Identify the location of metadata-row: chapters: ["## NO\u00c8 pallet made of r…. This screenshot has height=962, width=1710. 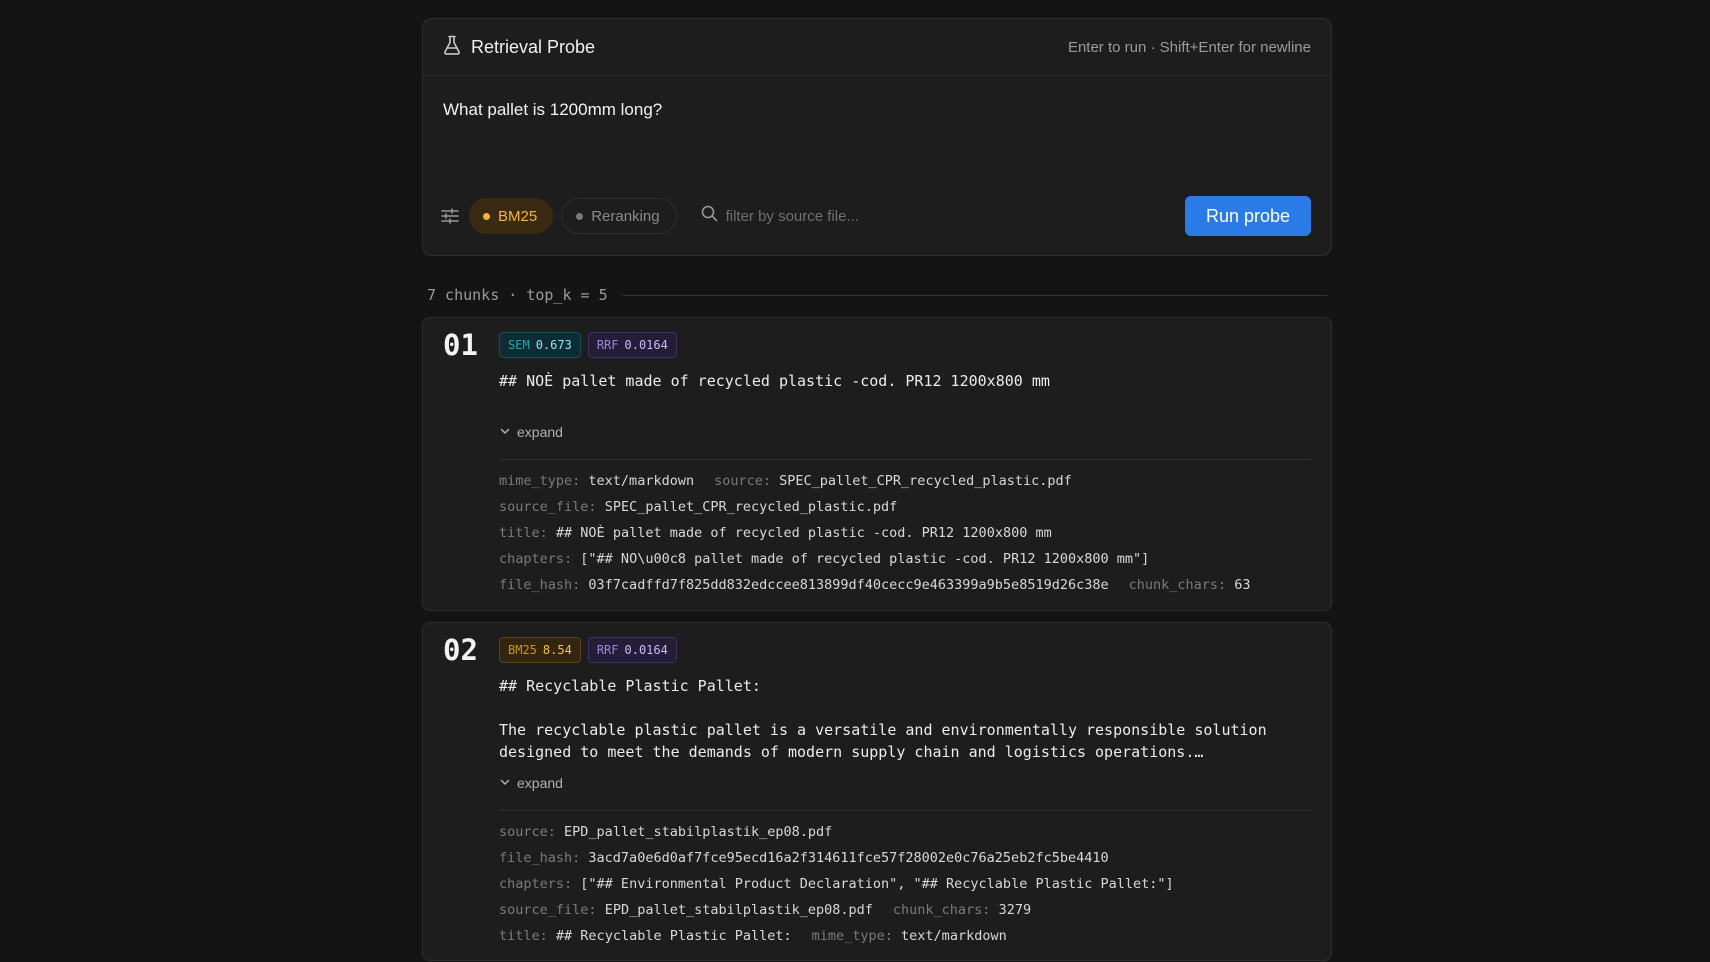
(909, 559).